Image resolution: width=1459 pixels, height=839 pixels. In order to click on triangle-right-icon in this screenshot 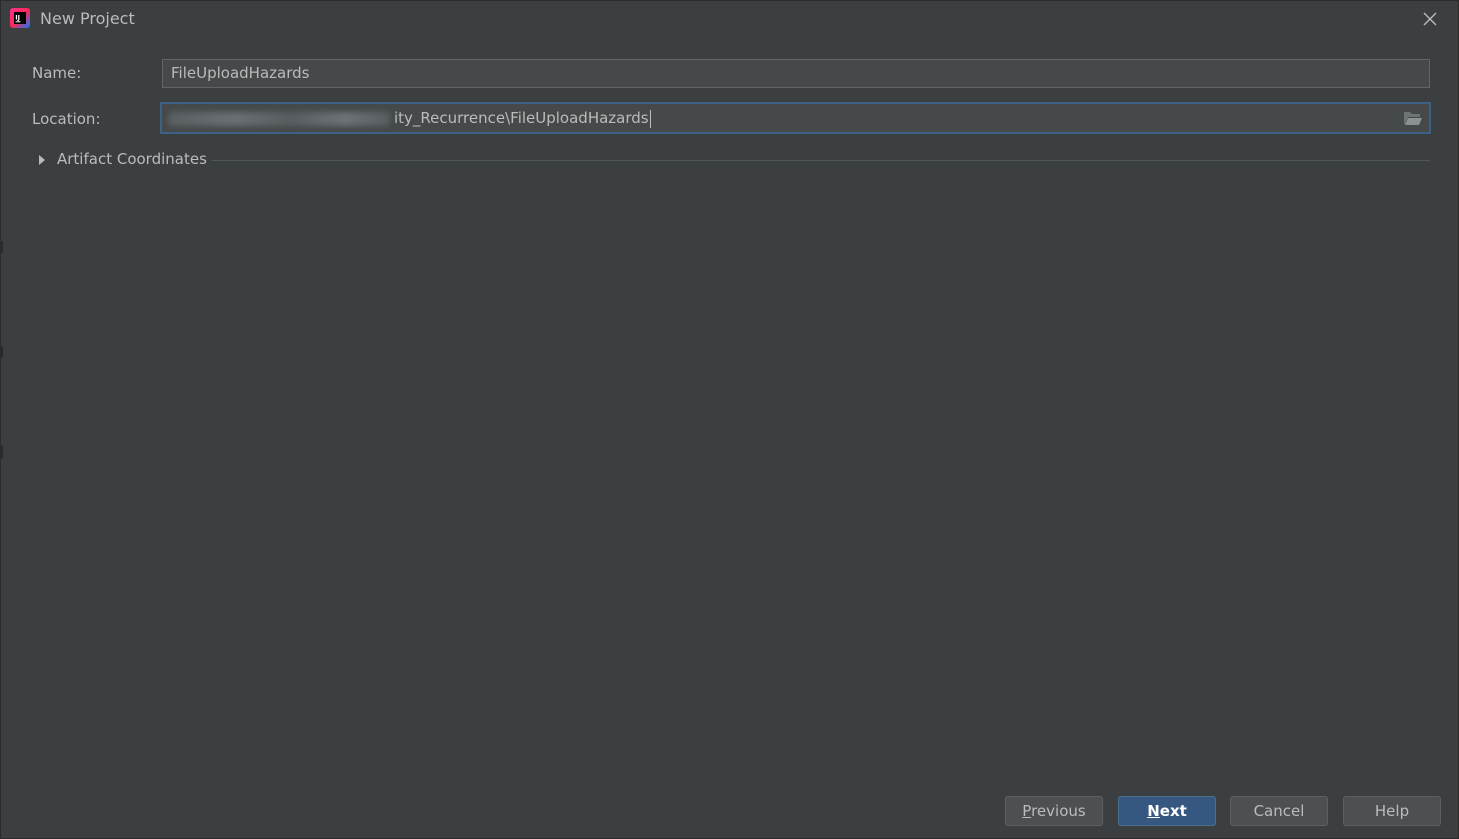, I will do `click(42, 160)`.